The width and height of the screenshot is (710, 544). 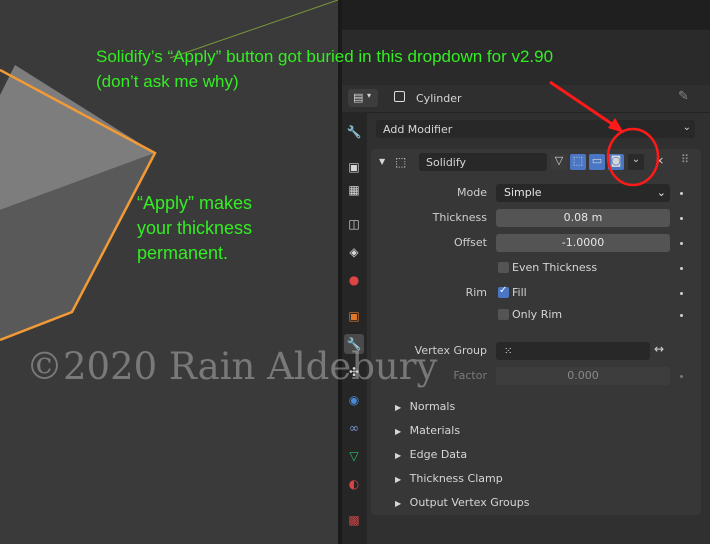 I want to click on modifier-name-field: Solidify, so click(x=483, y=162).